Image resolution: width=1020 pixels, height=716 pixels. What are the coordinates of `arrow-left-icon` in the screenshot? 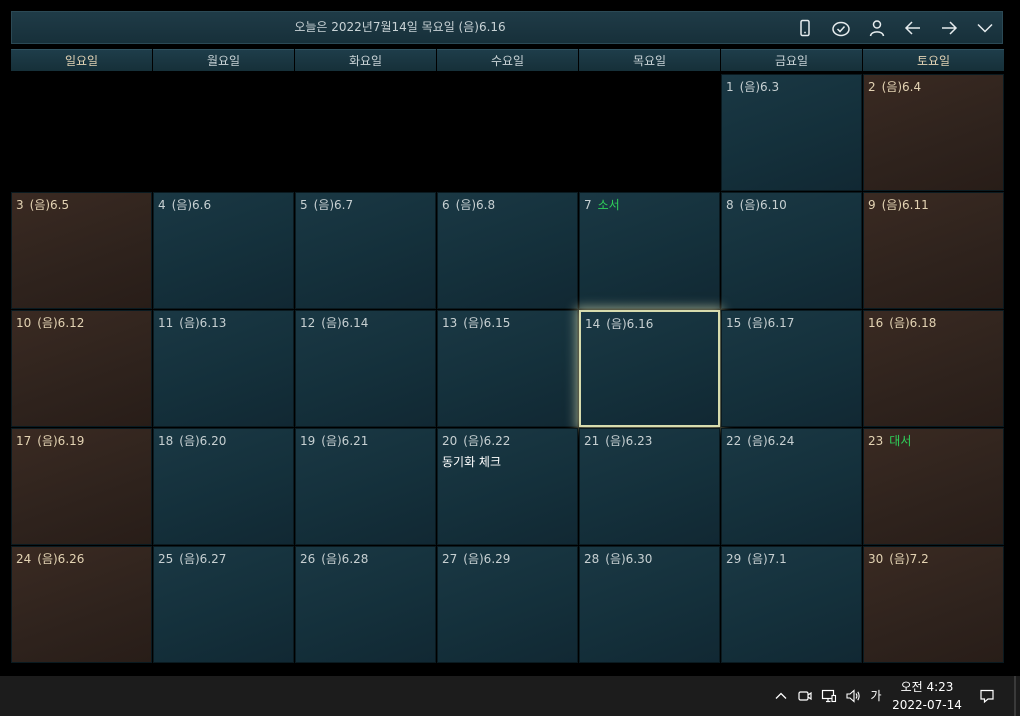 It's located at (913, 28).